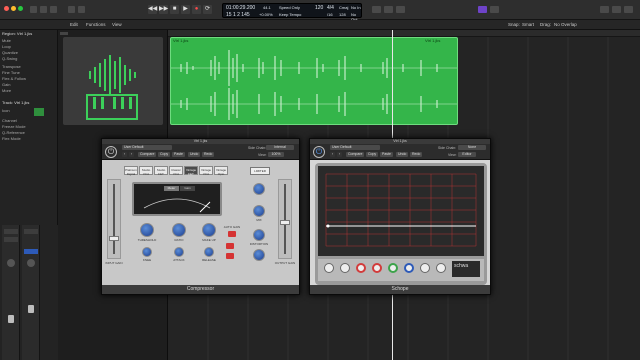  I want to click on smart-controls-icon, so click(482, 9).